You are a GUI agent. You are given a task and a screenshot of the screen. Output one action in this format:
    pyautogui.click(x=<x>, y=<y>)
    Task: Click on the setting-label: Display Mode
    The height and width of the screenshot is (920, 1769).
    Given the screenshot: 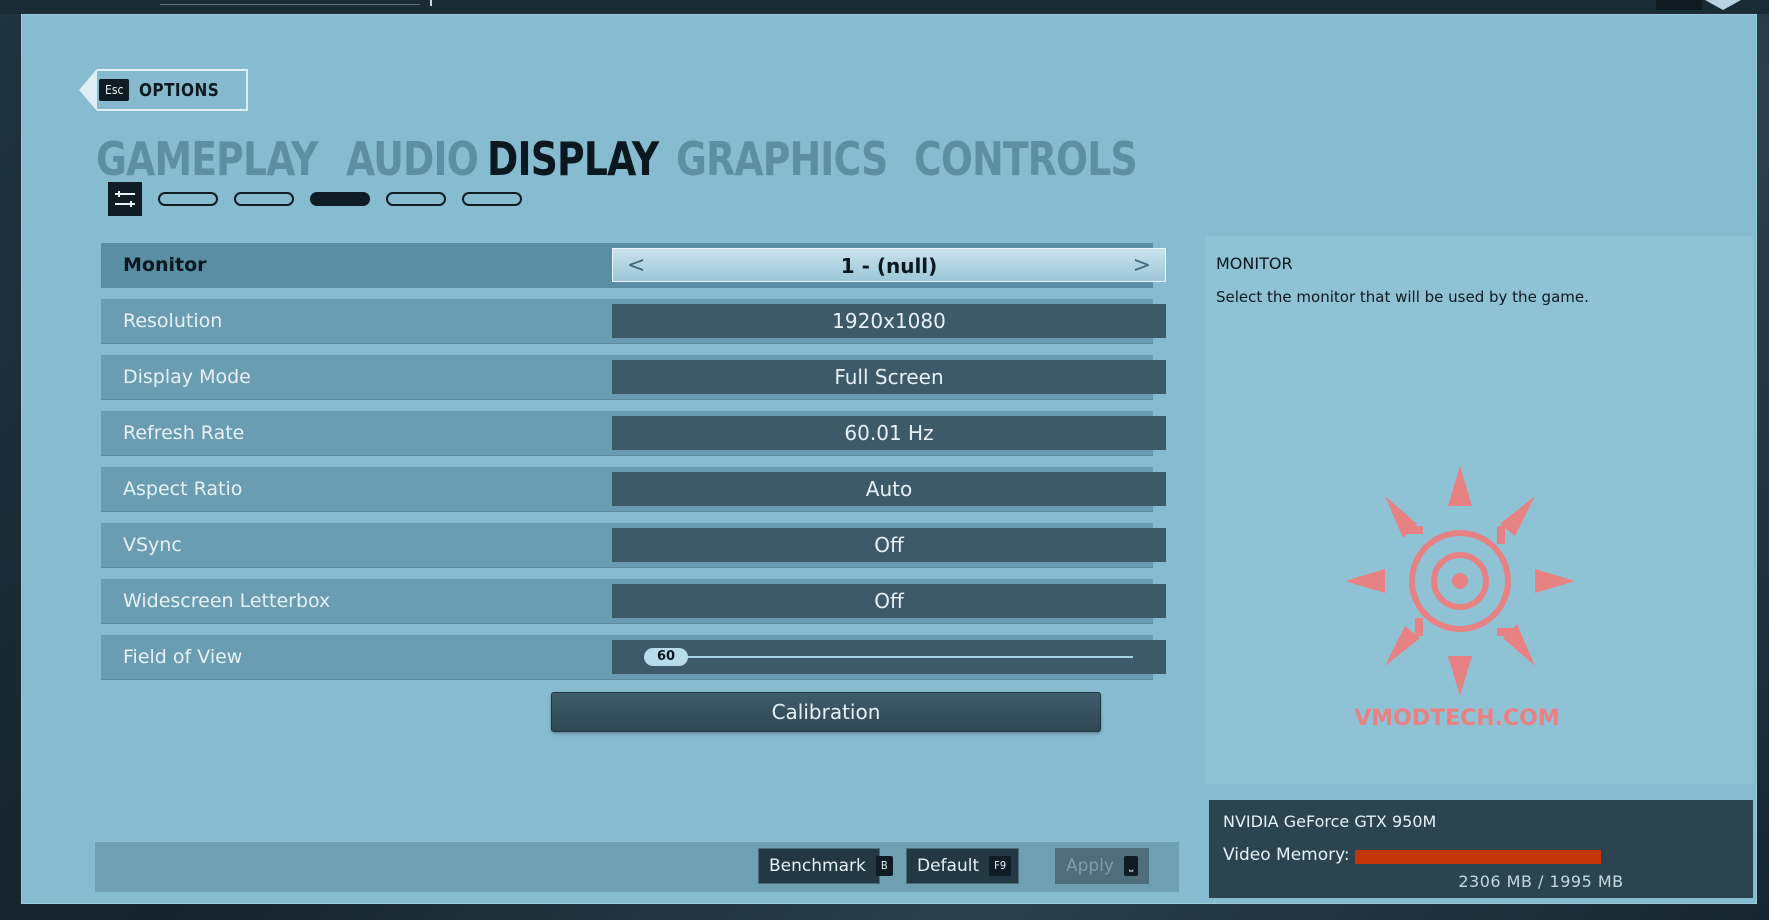 What is the action you would take?
    pyautogui.click(x=187, y=377)
    